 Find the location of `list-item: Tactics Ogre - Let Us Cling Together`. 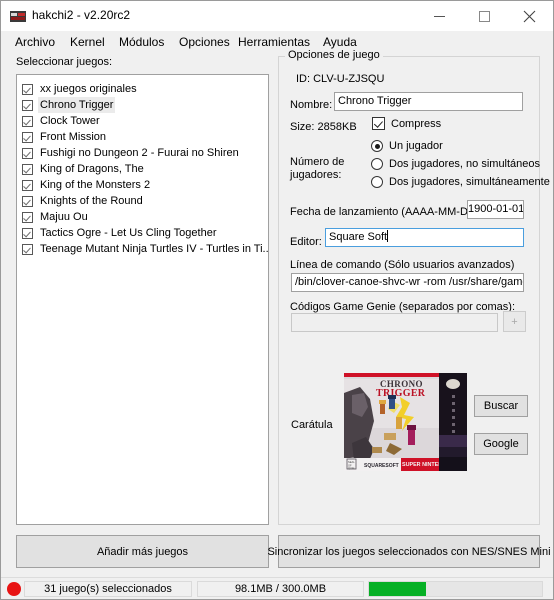

list-item: Tactics Ogre - Let Us Cling Together is located at coordinates (142, 233).